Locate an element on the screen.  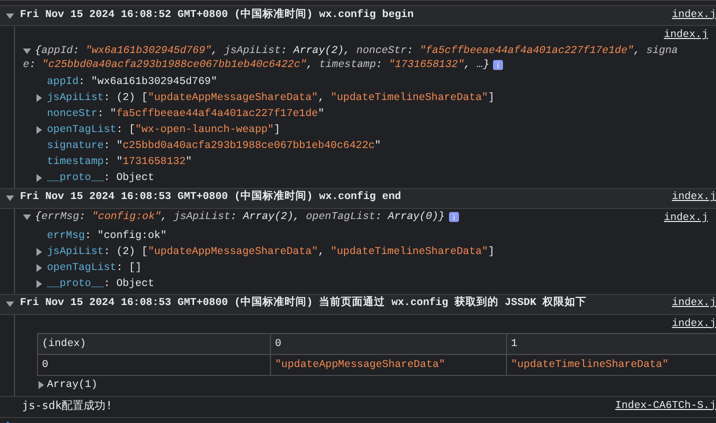
property-key: nonceStr is located at coordinates (72, 114).